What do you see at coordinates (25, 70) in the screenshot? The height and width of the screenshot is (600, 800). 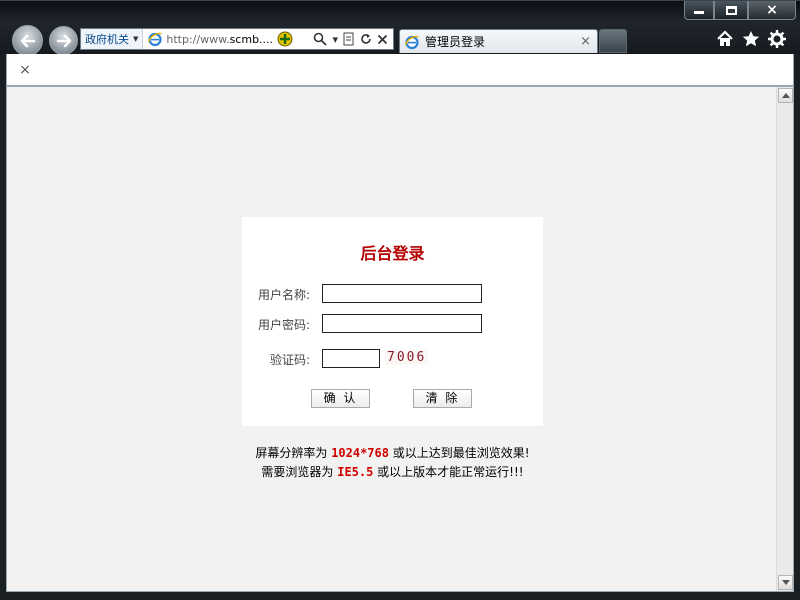 I see `close-bar-button: ×` at bounding box center [25, 70].